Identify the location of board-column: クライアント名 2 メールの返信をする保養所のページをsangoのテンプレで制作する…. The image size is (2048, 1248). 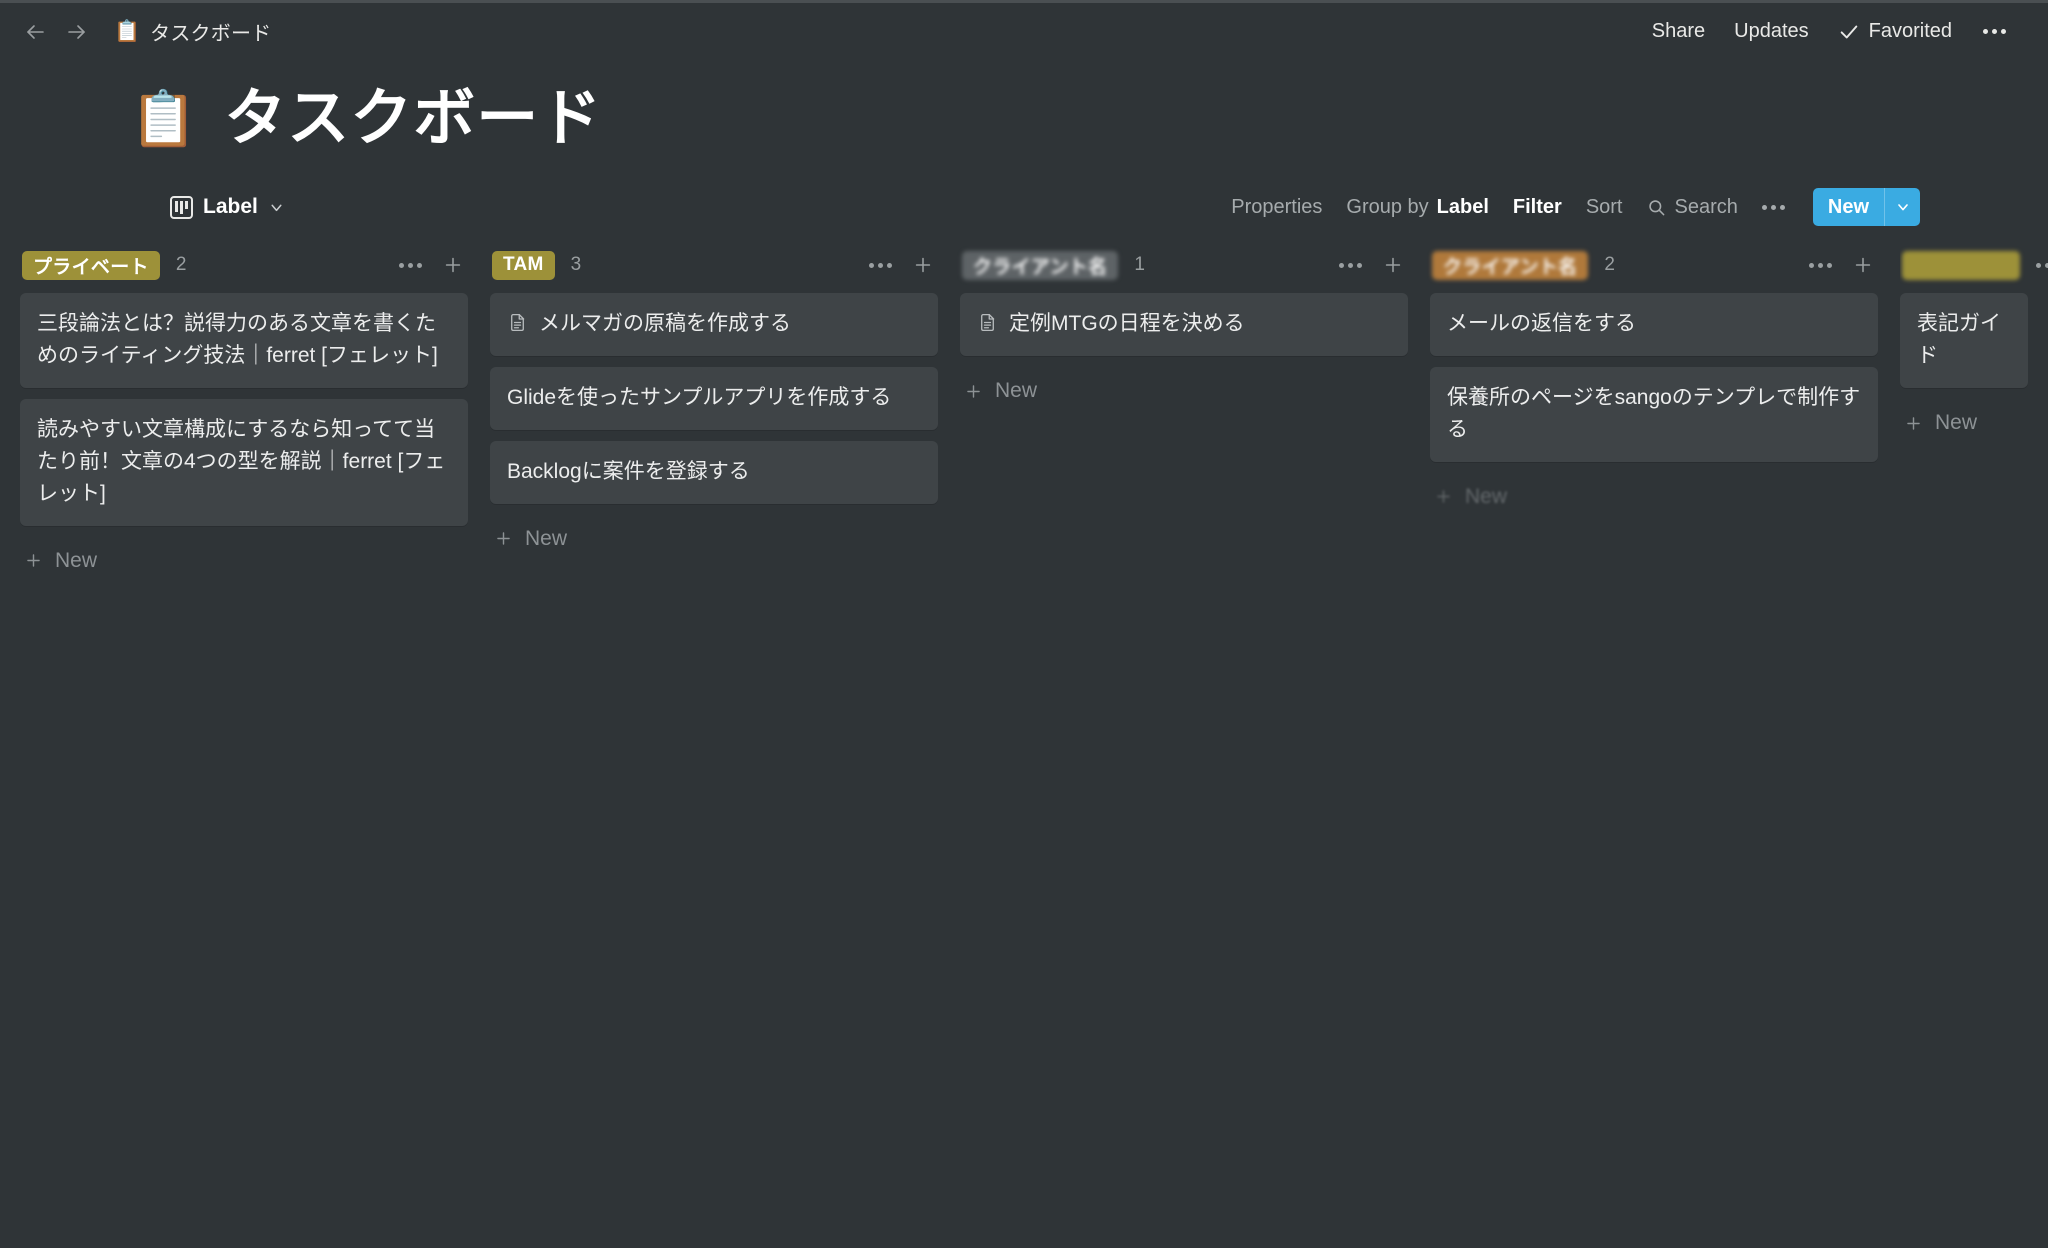
(1665, 382).